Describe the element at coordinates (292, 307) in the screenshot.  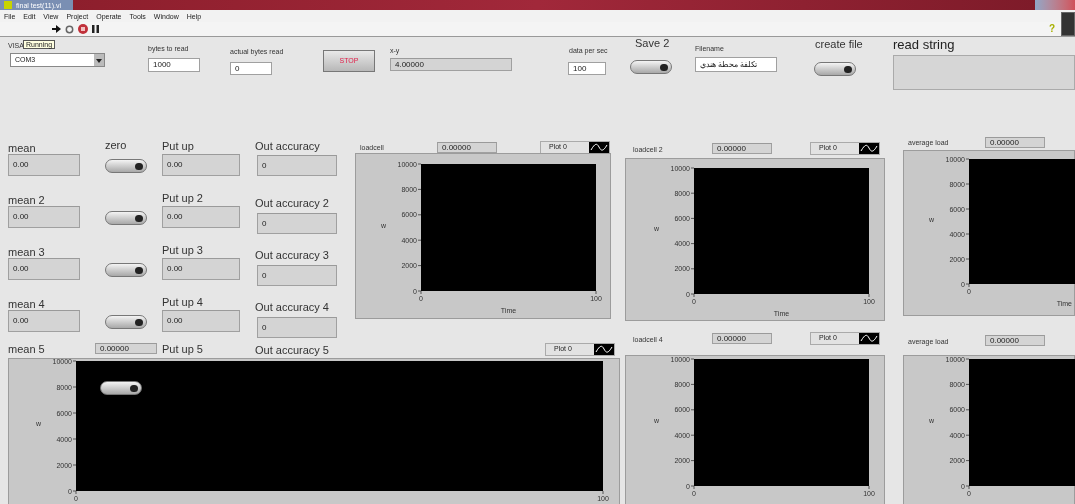
I see `control-label: Out accuracy 4` at that location.